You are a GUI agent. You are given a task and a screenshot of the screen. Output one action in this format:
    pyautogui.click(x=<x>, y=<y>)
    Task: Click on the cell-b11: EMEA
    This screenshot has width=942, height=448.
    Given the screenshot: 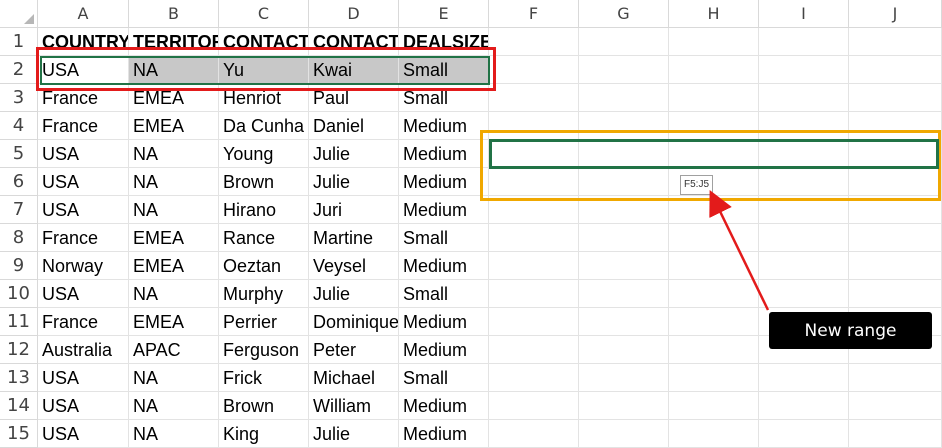 What is the action you would take?
    pyautogui.click(x=174, y=322)
    